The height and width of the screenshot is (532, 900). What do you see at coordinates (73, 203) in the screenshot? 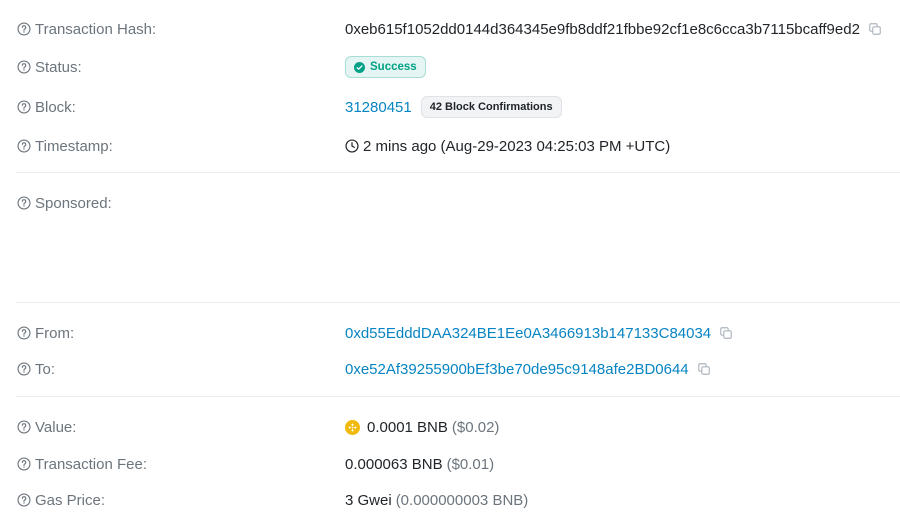
I see `label-sponsored: Sponsored:` at bounding box center [73, 203].